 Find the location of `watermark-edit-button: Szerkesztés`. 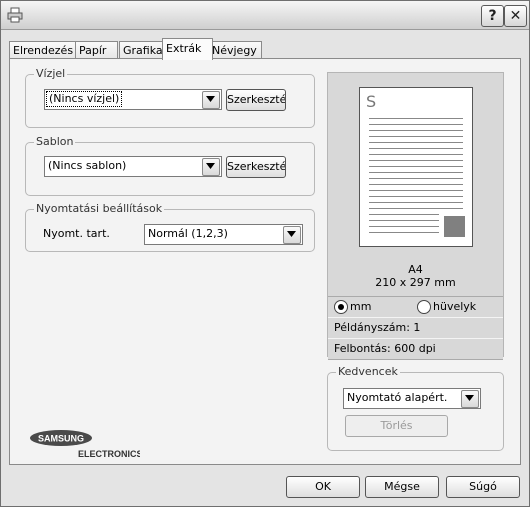

watermark-edit-button: Szerkesztés is located at coordinates (256, 100).